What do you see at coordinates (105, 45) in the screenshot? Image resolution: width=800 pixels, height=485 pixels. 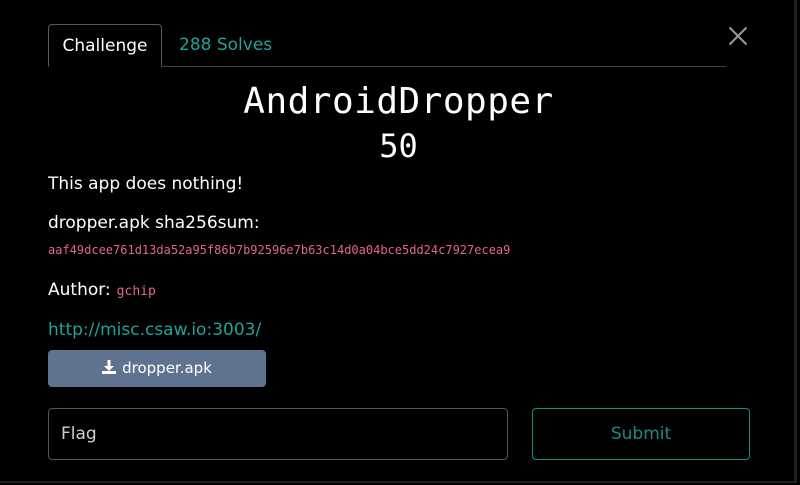 I see `tab-challenge: Challenge` at bounding box center [105, 45].